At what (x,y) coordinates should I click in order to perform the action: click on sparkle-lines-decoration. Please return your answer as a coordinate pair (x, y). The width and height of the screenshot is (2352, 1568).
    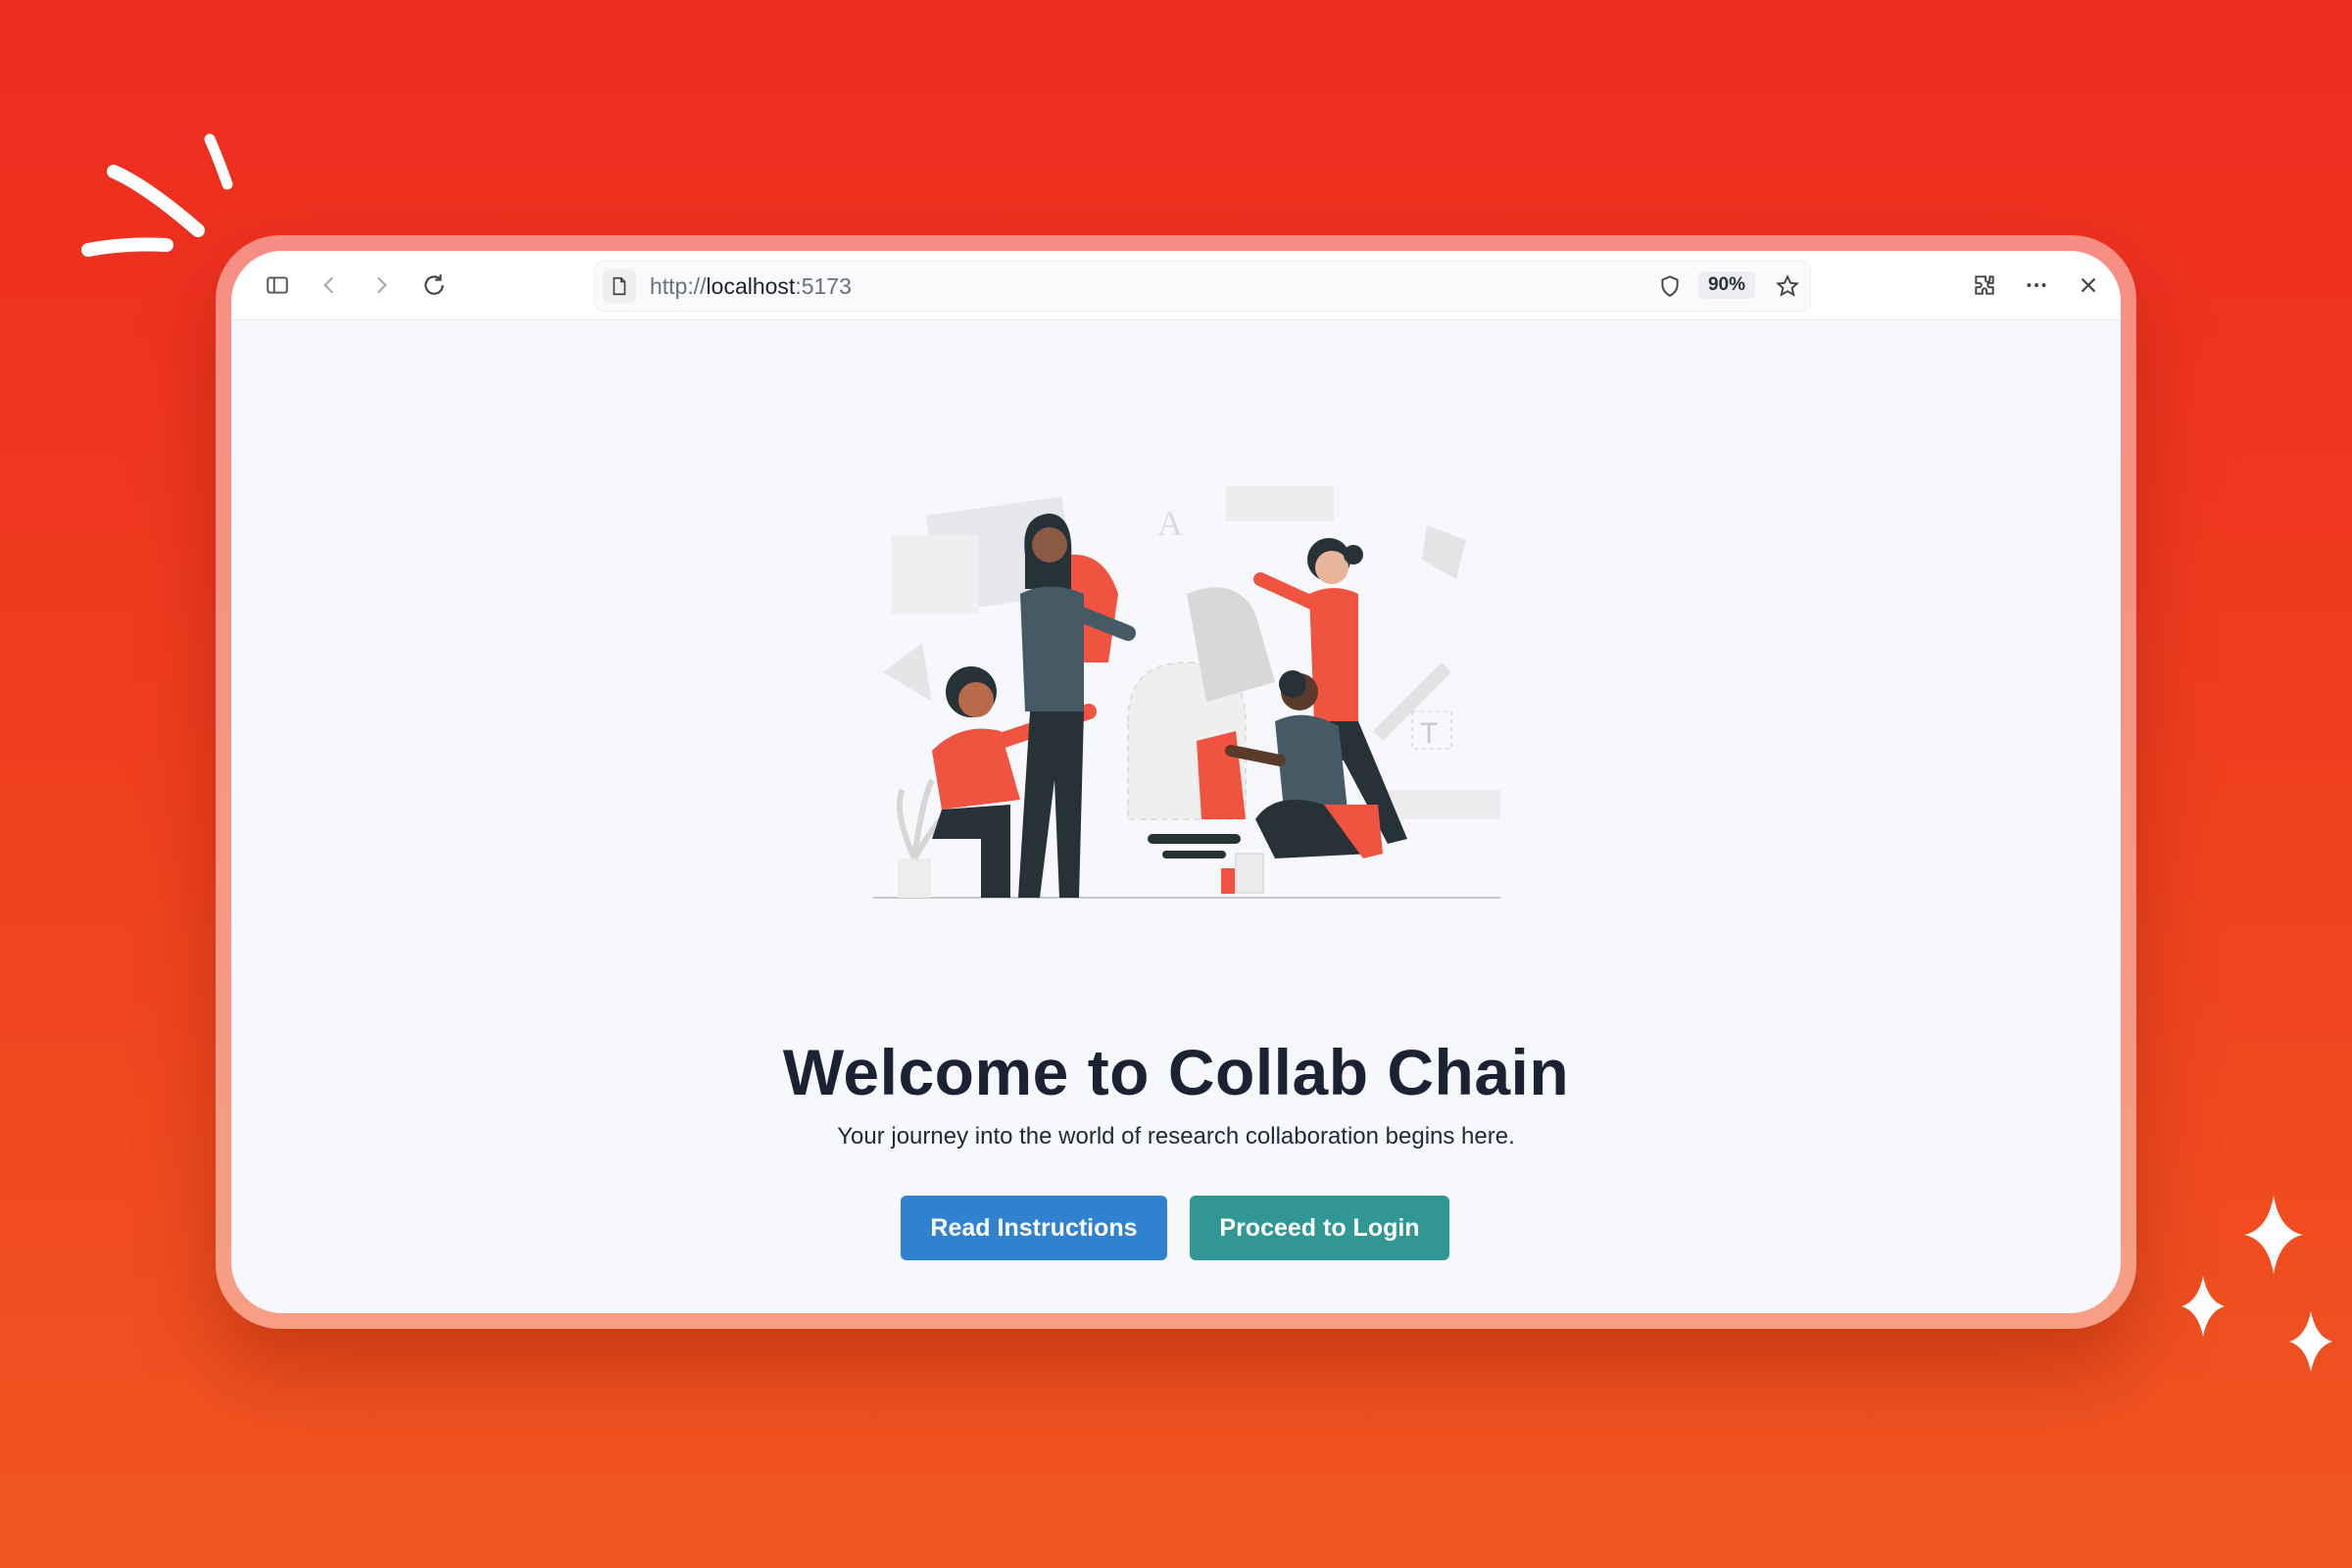
    Looking at the image, I should click on (157, 195).